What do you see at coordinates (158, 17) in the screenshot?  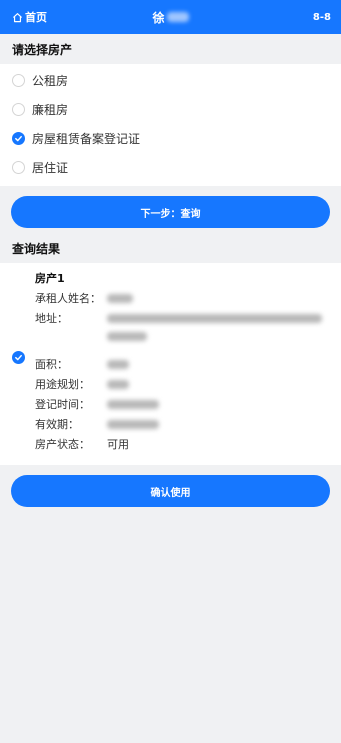 I see `user-name: 徐` at bounding box center [158, 17].